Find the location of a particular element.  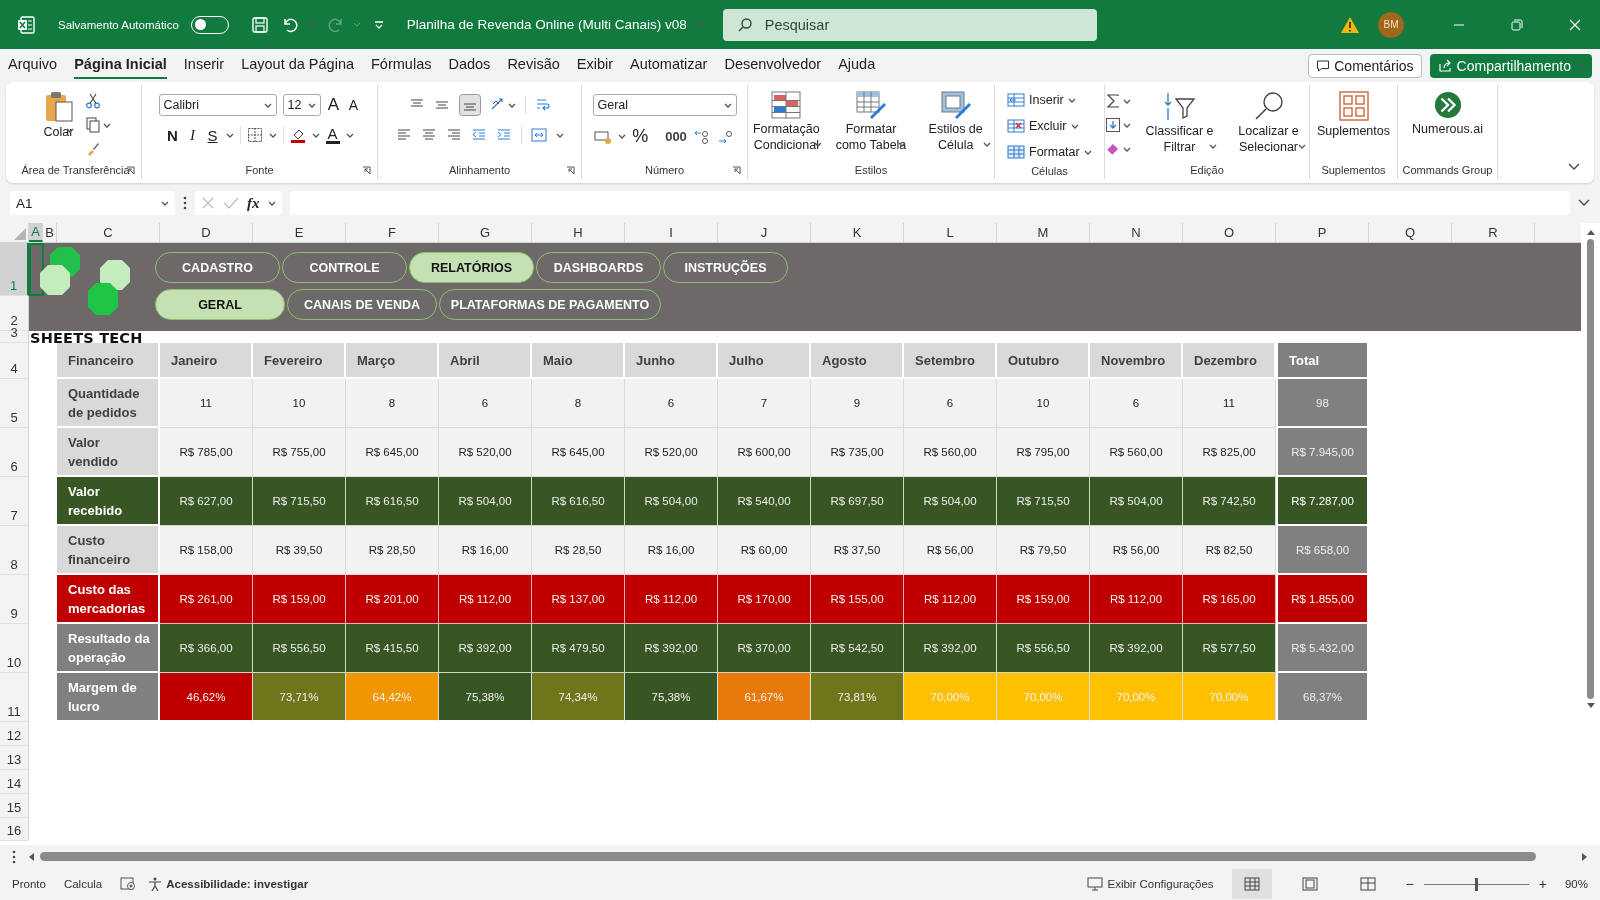

borders-icon is located at coordinates (254, 135).